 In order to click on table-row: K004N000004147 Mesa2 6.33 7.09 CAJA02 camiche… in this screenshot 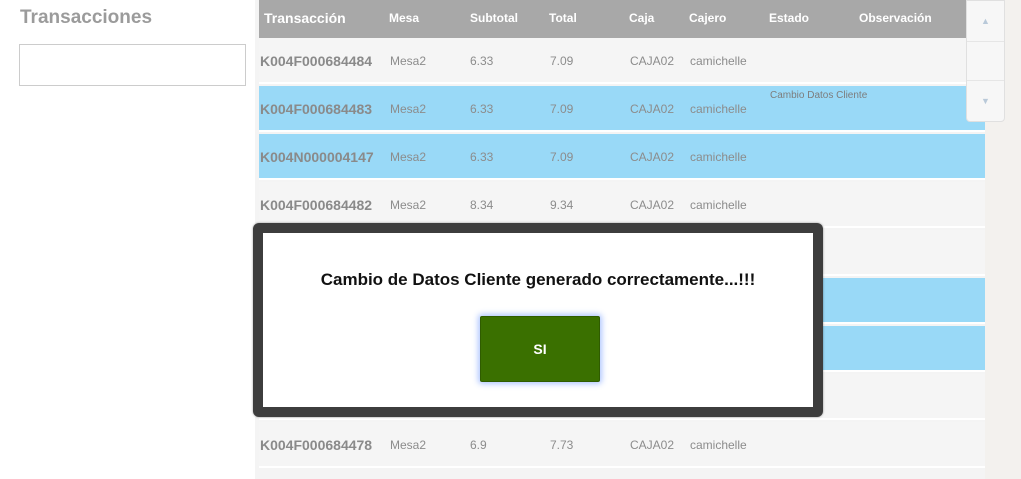, I will do `click(622, 157)`.